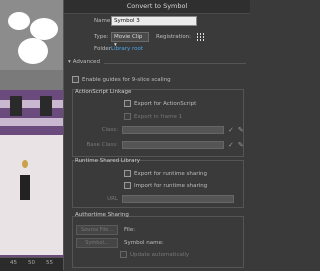 The width and height of the screenshot is (320, 271). I want to click on authortime-title: Authortime Sharing, so click(102, 215).